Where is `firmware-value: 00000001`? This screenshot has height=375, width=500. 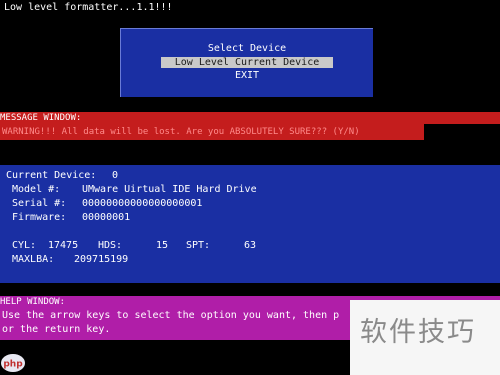
firmware-value: 00000001 is located at coordinates (106, 217).